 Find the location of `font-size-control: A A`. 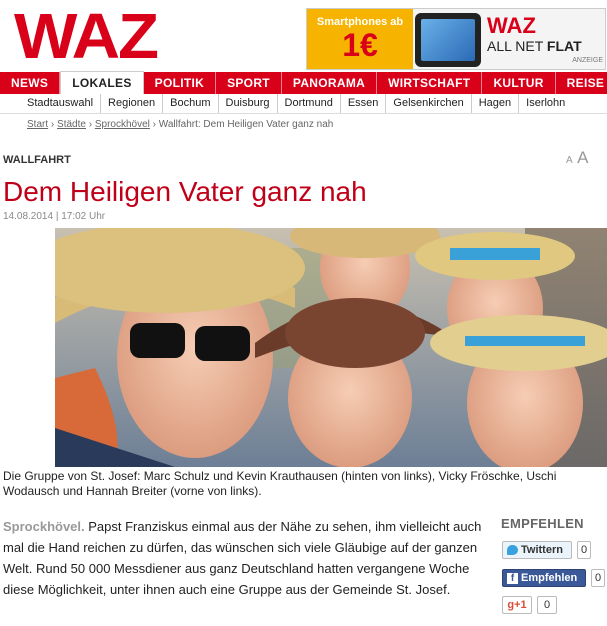

font-size-control: A A is located at coordinates (577, 158).